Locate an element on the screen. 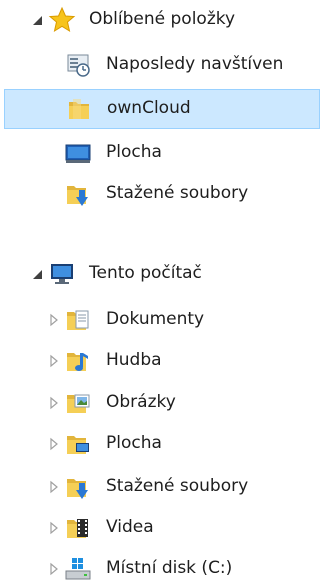 This screenshot has width=320, height=584. nav-item-downloads-pc: Stažené soubory is located at coordinates (160, 487).